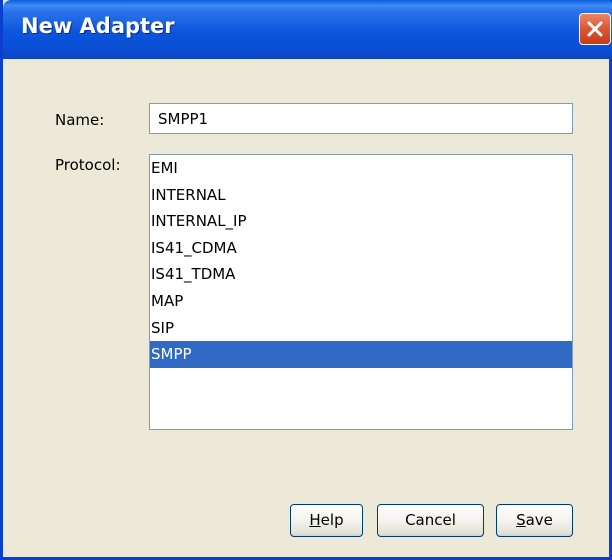 This screenshot has width=612, height=560. I want to click on save-label-rest: ave, so click(539, 520).